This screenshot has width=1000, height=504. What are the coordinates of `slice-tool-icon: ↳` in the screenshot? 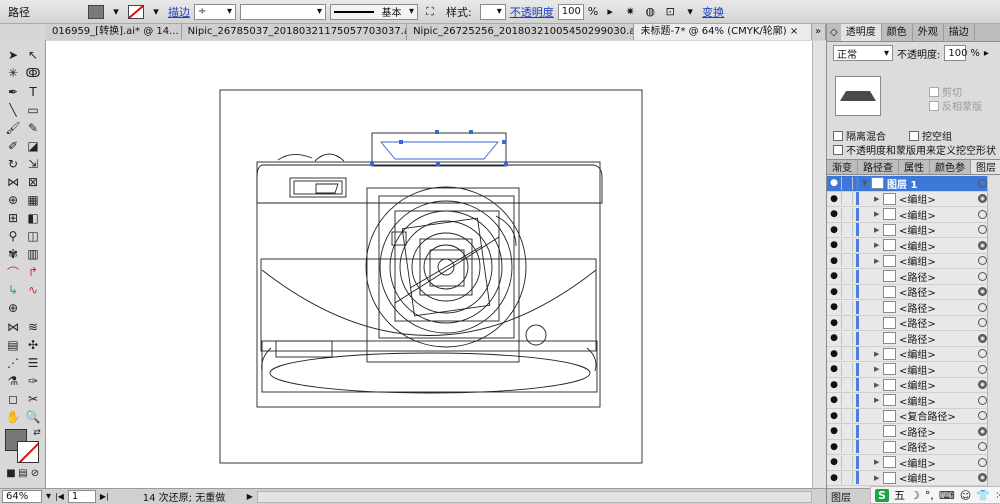 It's located at (13, 290).